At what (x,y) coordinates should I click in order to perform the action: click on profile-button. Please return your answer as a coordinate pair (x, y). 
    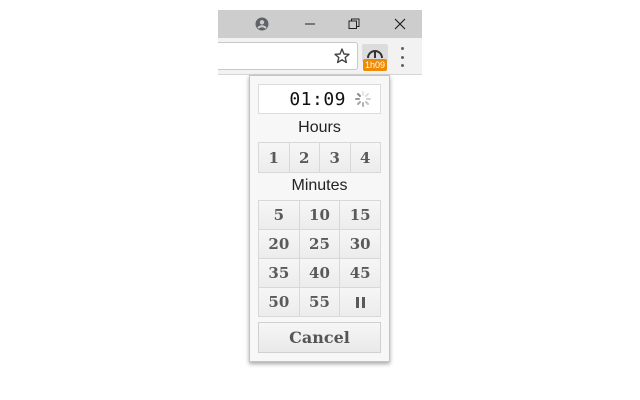
    Looking at the image, I should click on (262, 24).